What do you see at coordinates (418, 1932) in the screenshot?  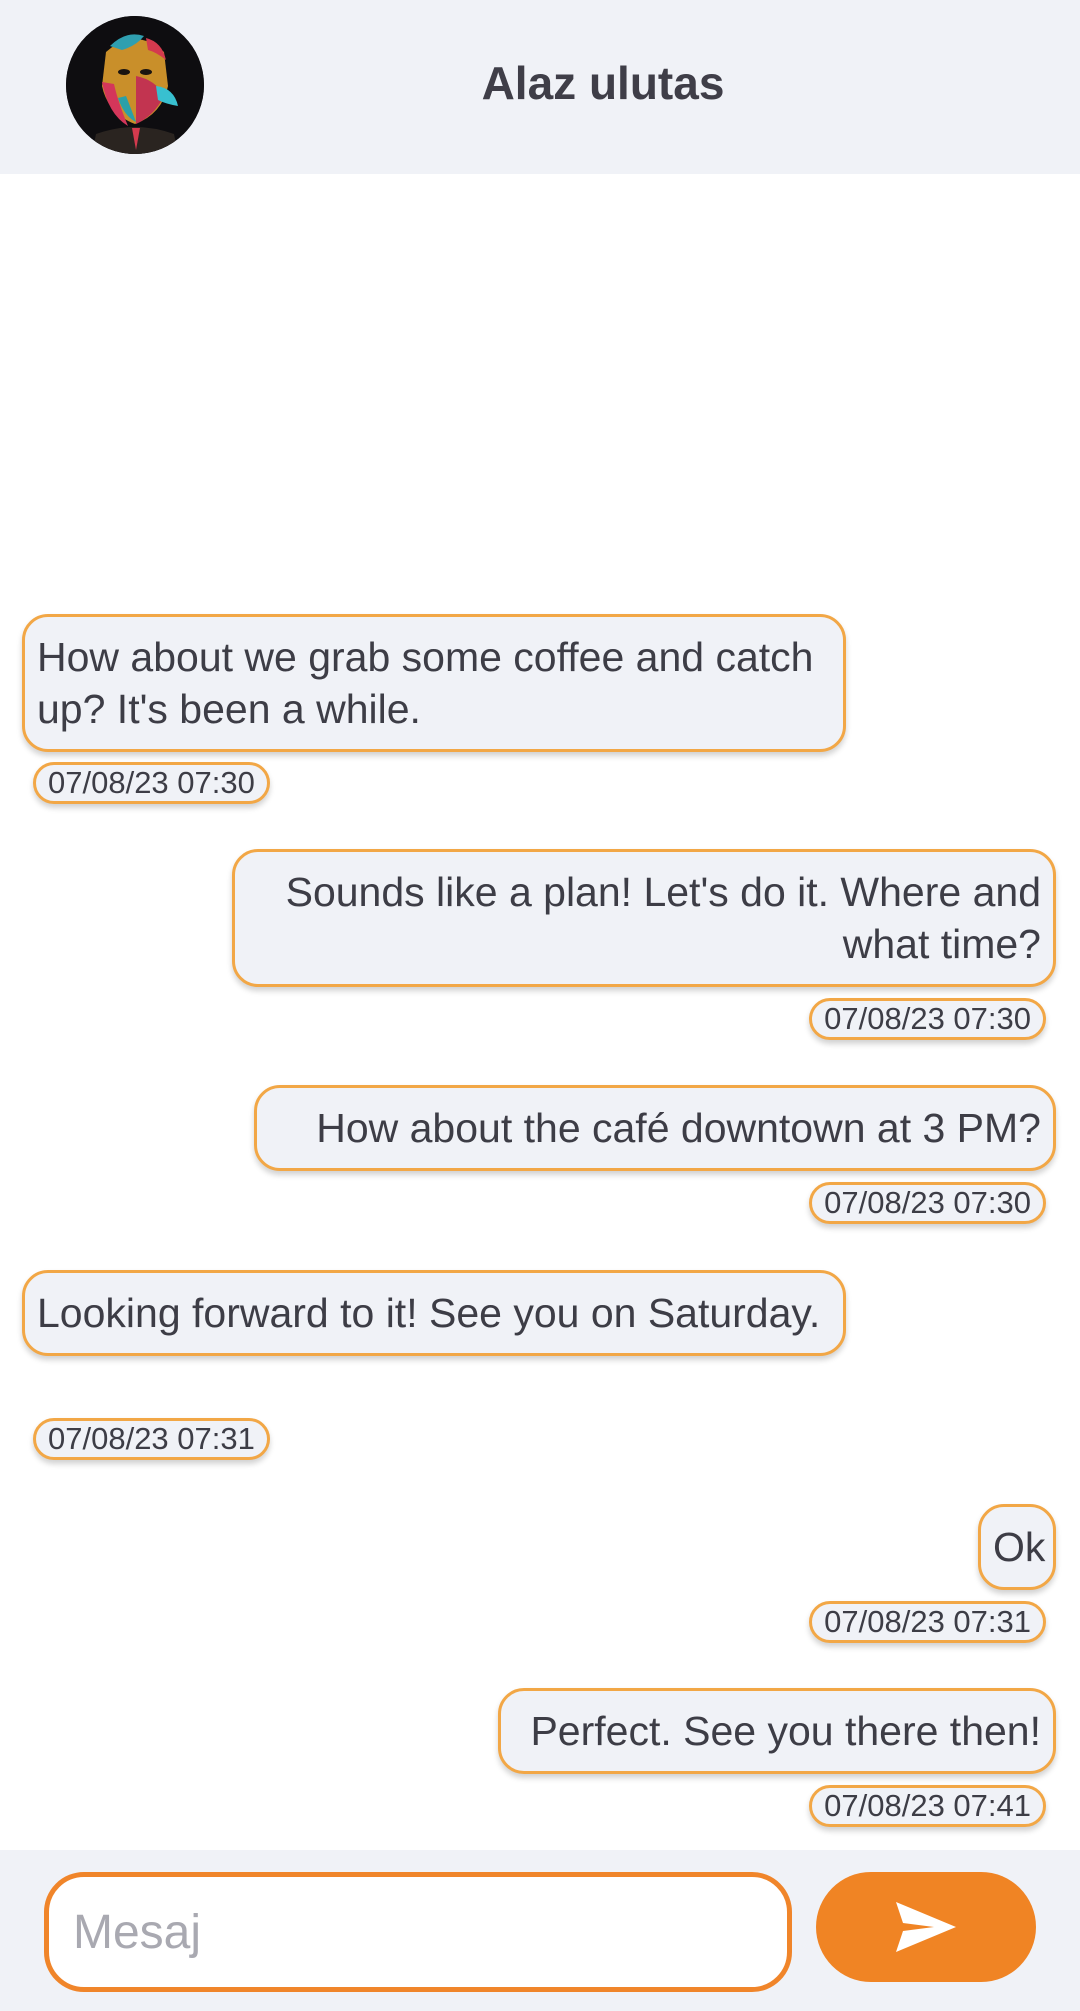 I see `message-input` at bounding box center [418, 1932].